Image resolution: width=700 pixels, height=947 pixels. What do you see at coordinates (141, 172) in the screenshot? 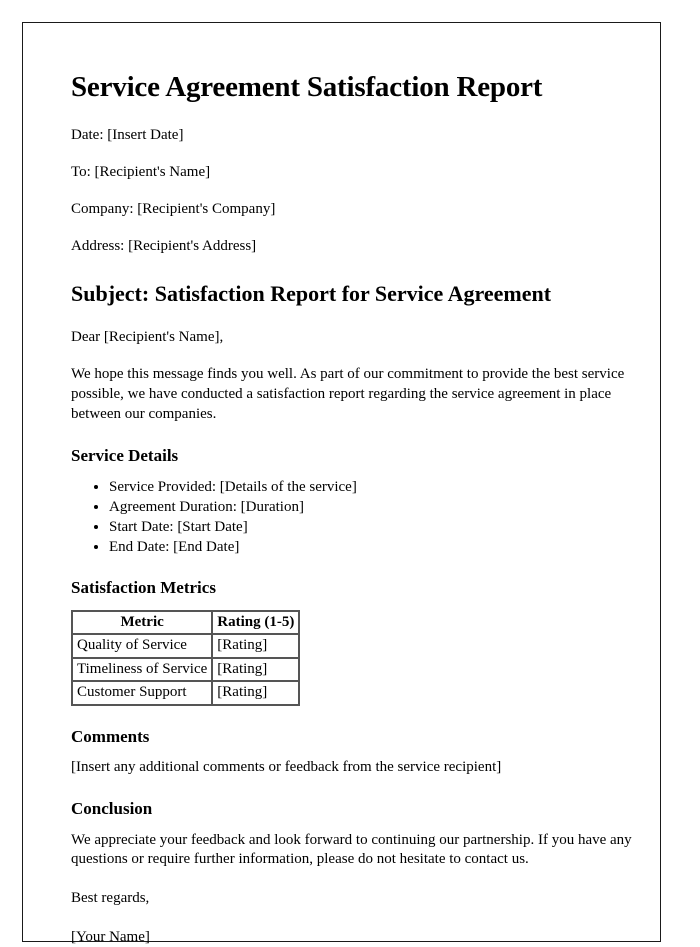
I see `meta-recipient-name: To: [Recipient's Name]` at bounding box center [141, 172].